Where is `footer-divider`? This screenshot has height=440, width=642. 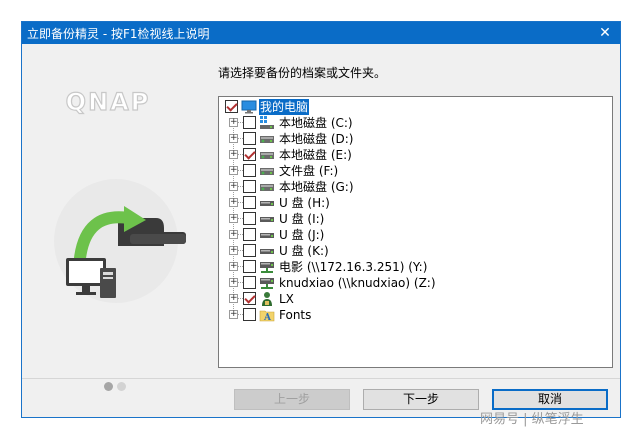
footer-divider is located at coordinates (321, 378).